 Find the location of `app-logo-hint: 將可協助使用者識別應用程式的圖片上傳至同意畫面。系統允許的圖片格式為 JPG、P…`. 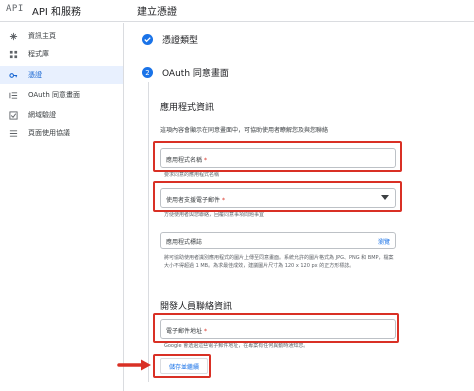

app-logo-hint: 將可協助使用者識別應用程式的圖片上傳至同意畫面。系統允許的圖片格式為 JPG、P… is located at coordinates (279, 262).